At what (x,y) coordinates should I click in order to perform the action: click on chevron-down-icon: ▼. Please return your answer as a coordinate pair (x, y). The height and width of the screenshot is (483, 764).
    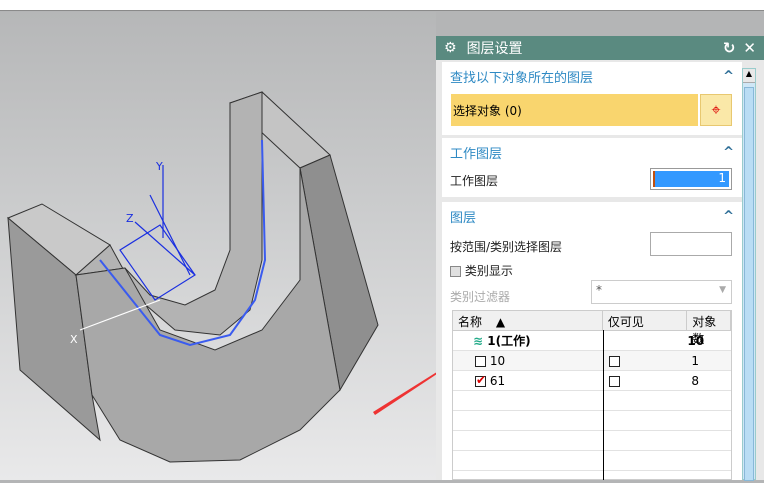
    Looking at the image, I should click on (722, 290).